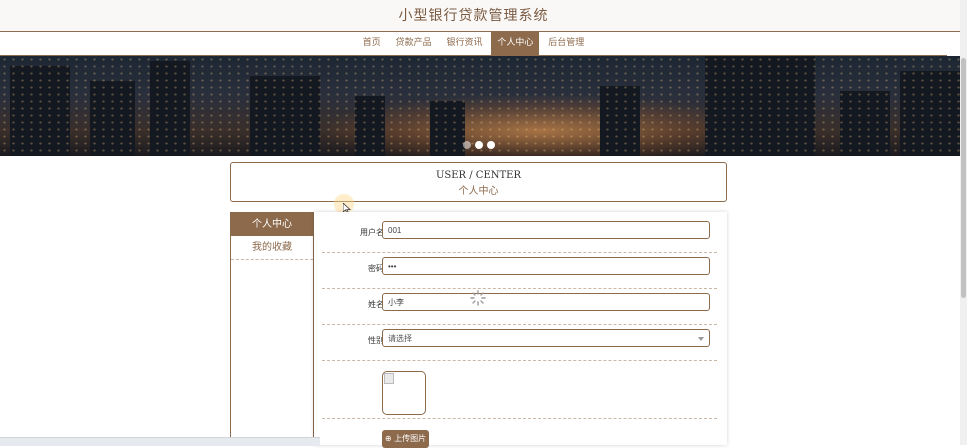 The width and height of the screenshot is (967, 448). I want to click on name-label: 姓名, so click(376, 304).